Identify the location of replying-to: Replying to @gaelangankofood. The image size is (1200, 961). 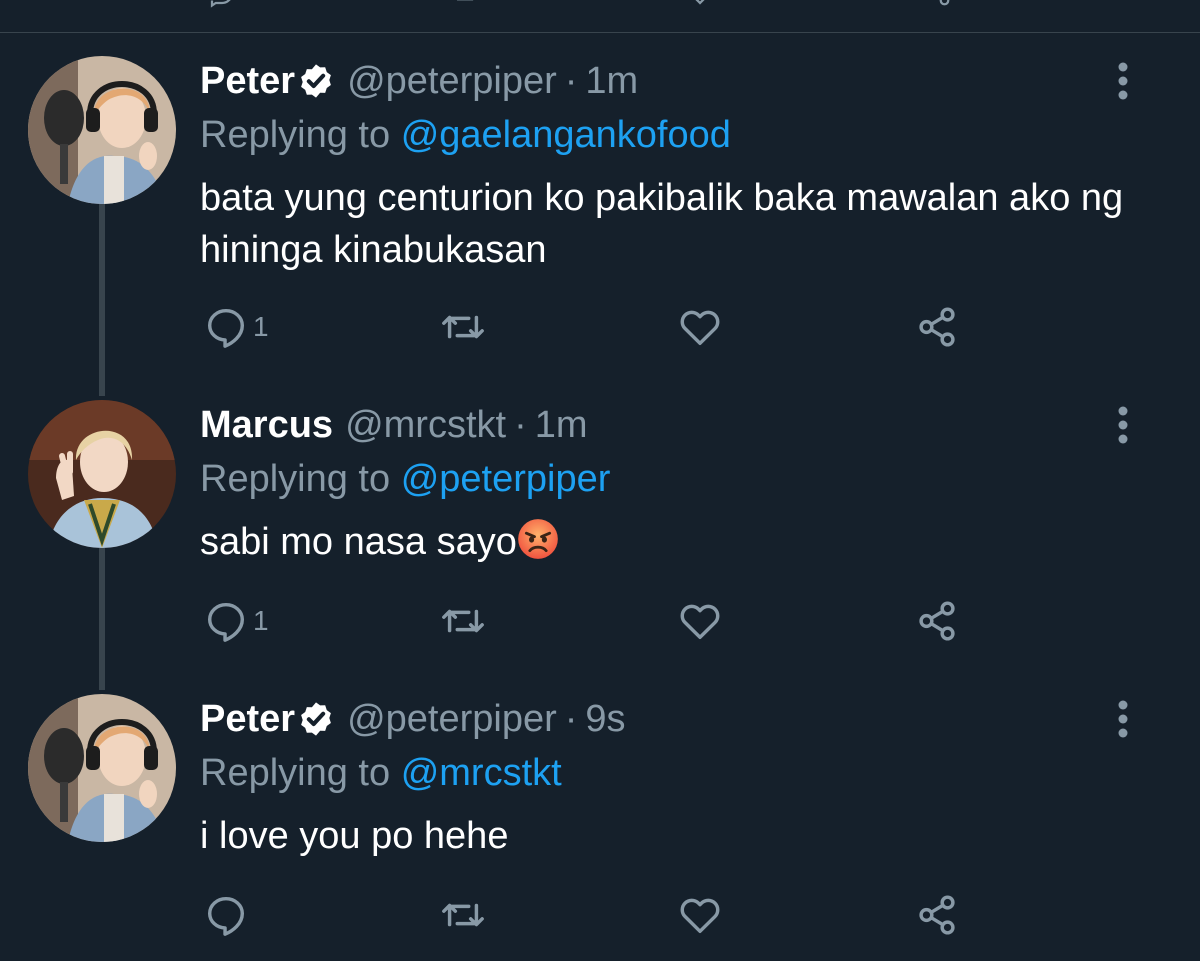
(465, 135).